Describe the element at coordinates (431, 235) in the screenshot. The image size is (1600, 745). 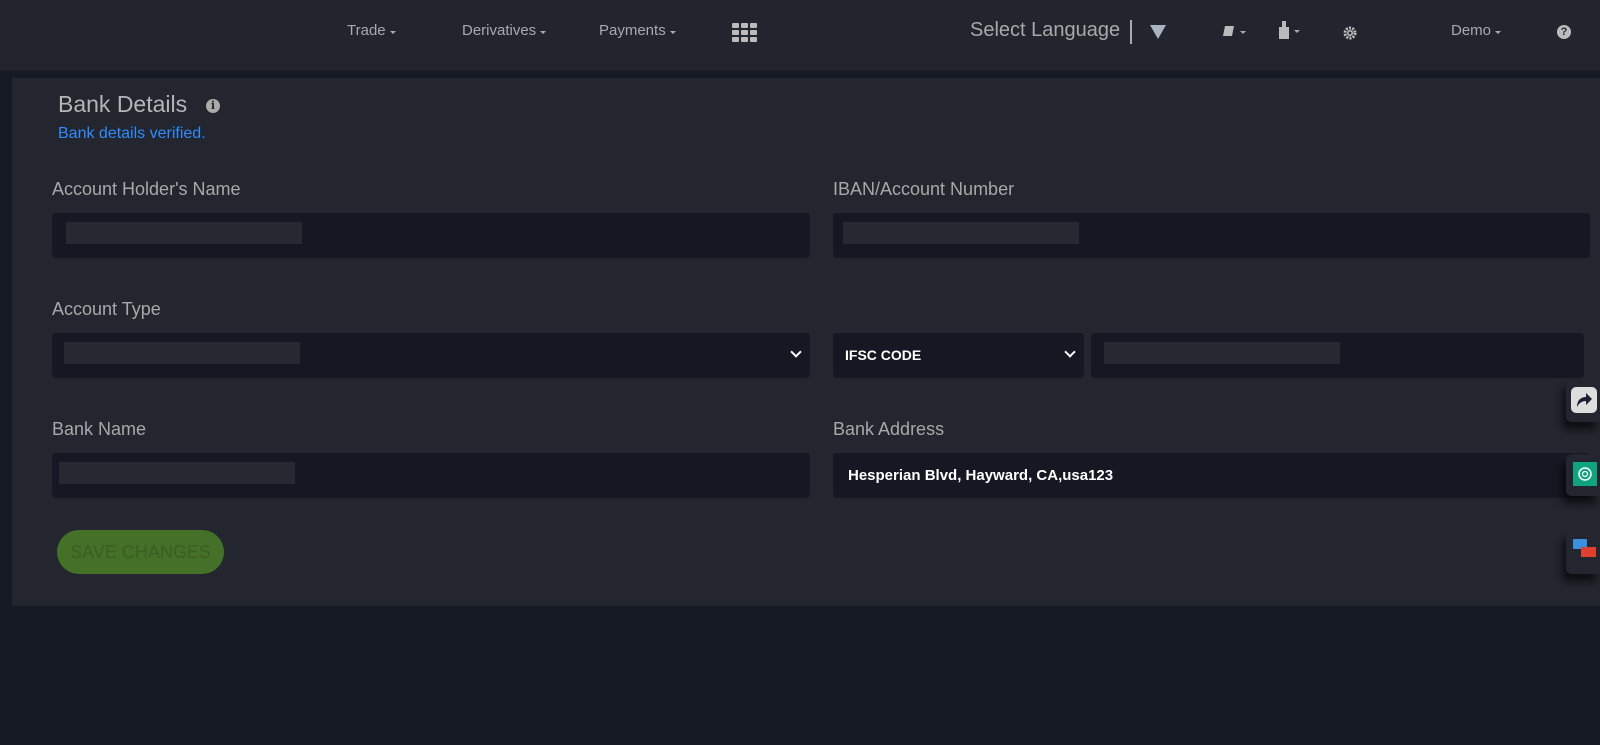
I see `account-holder-input` at that location.